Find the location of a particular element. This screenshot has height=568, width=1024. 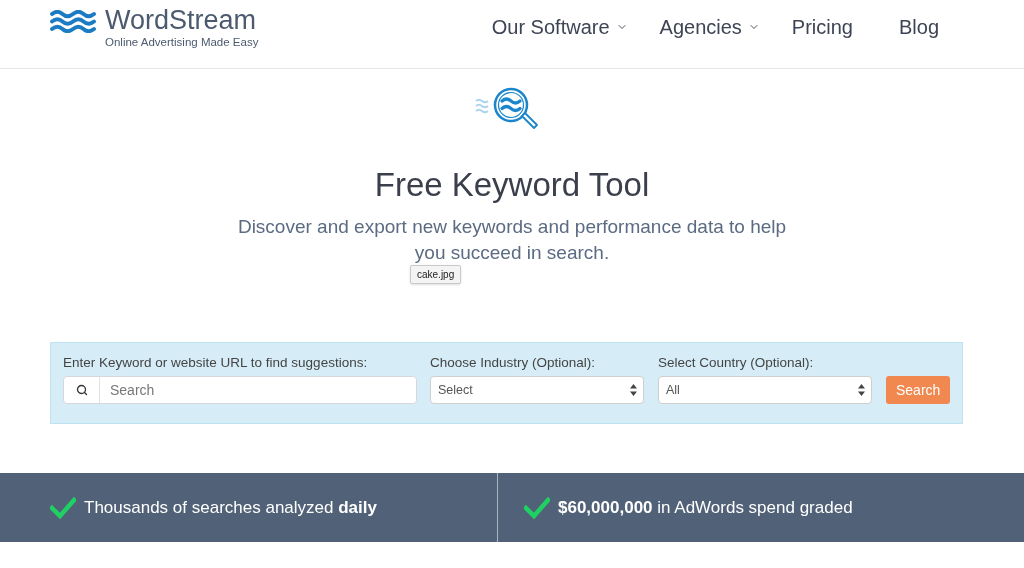

nav-link: Agencies is located at coordinates (709, 27).